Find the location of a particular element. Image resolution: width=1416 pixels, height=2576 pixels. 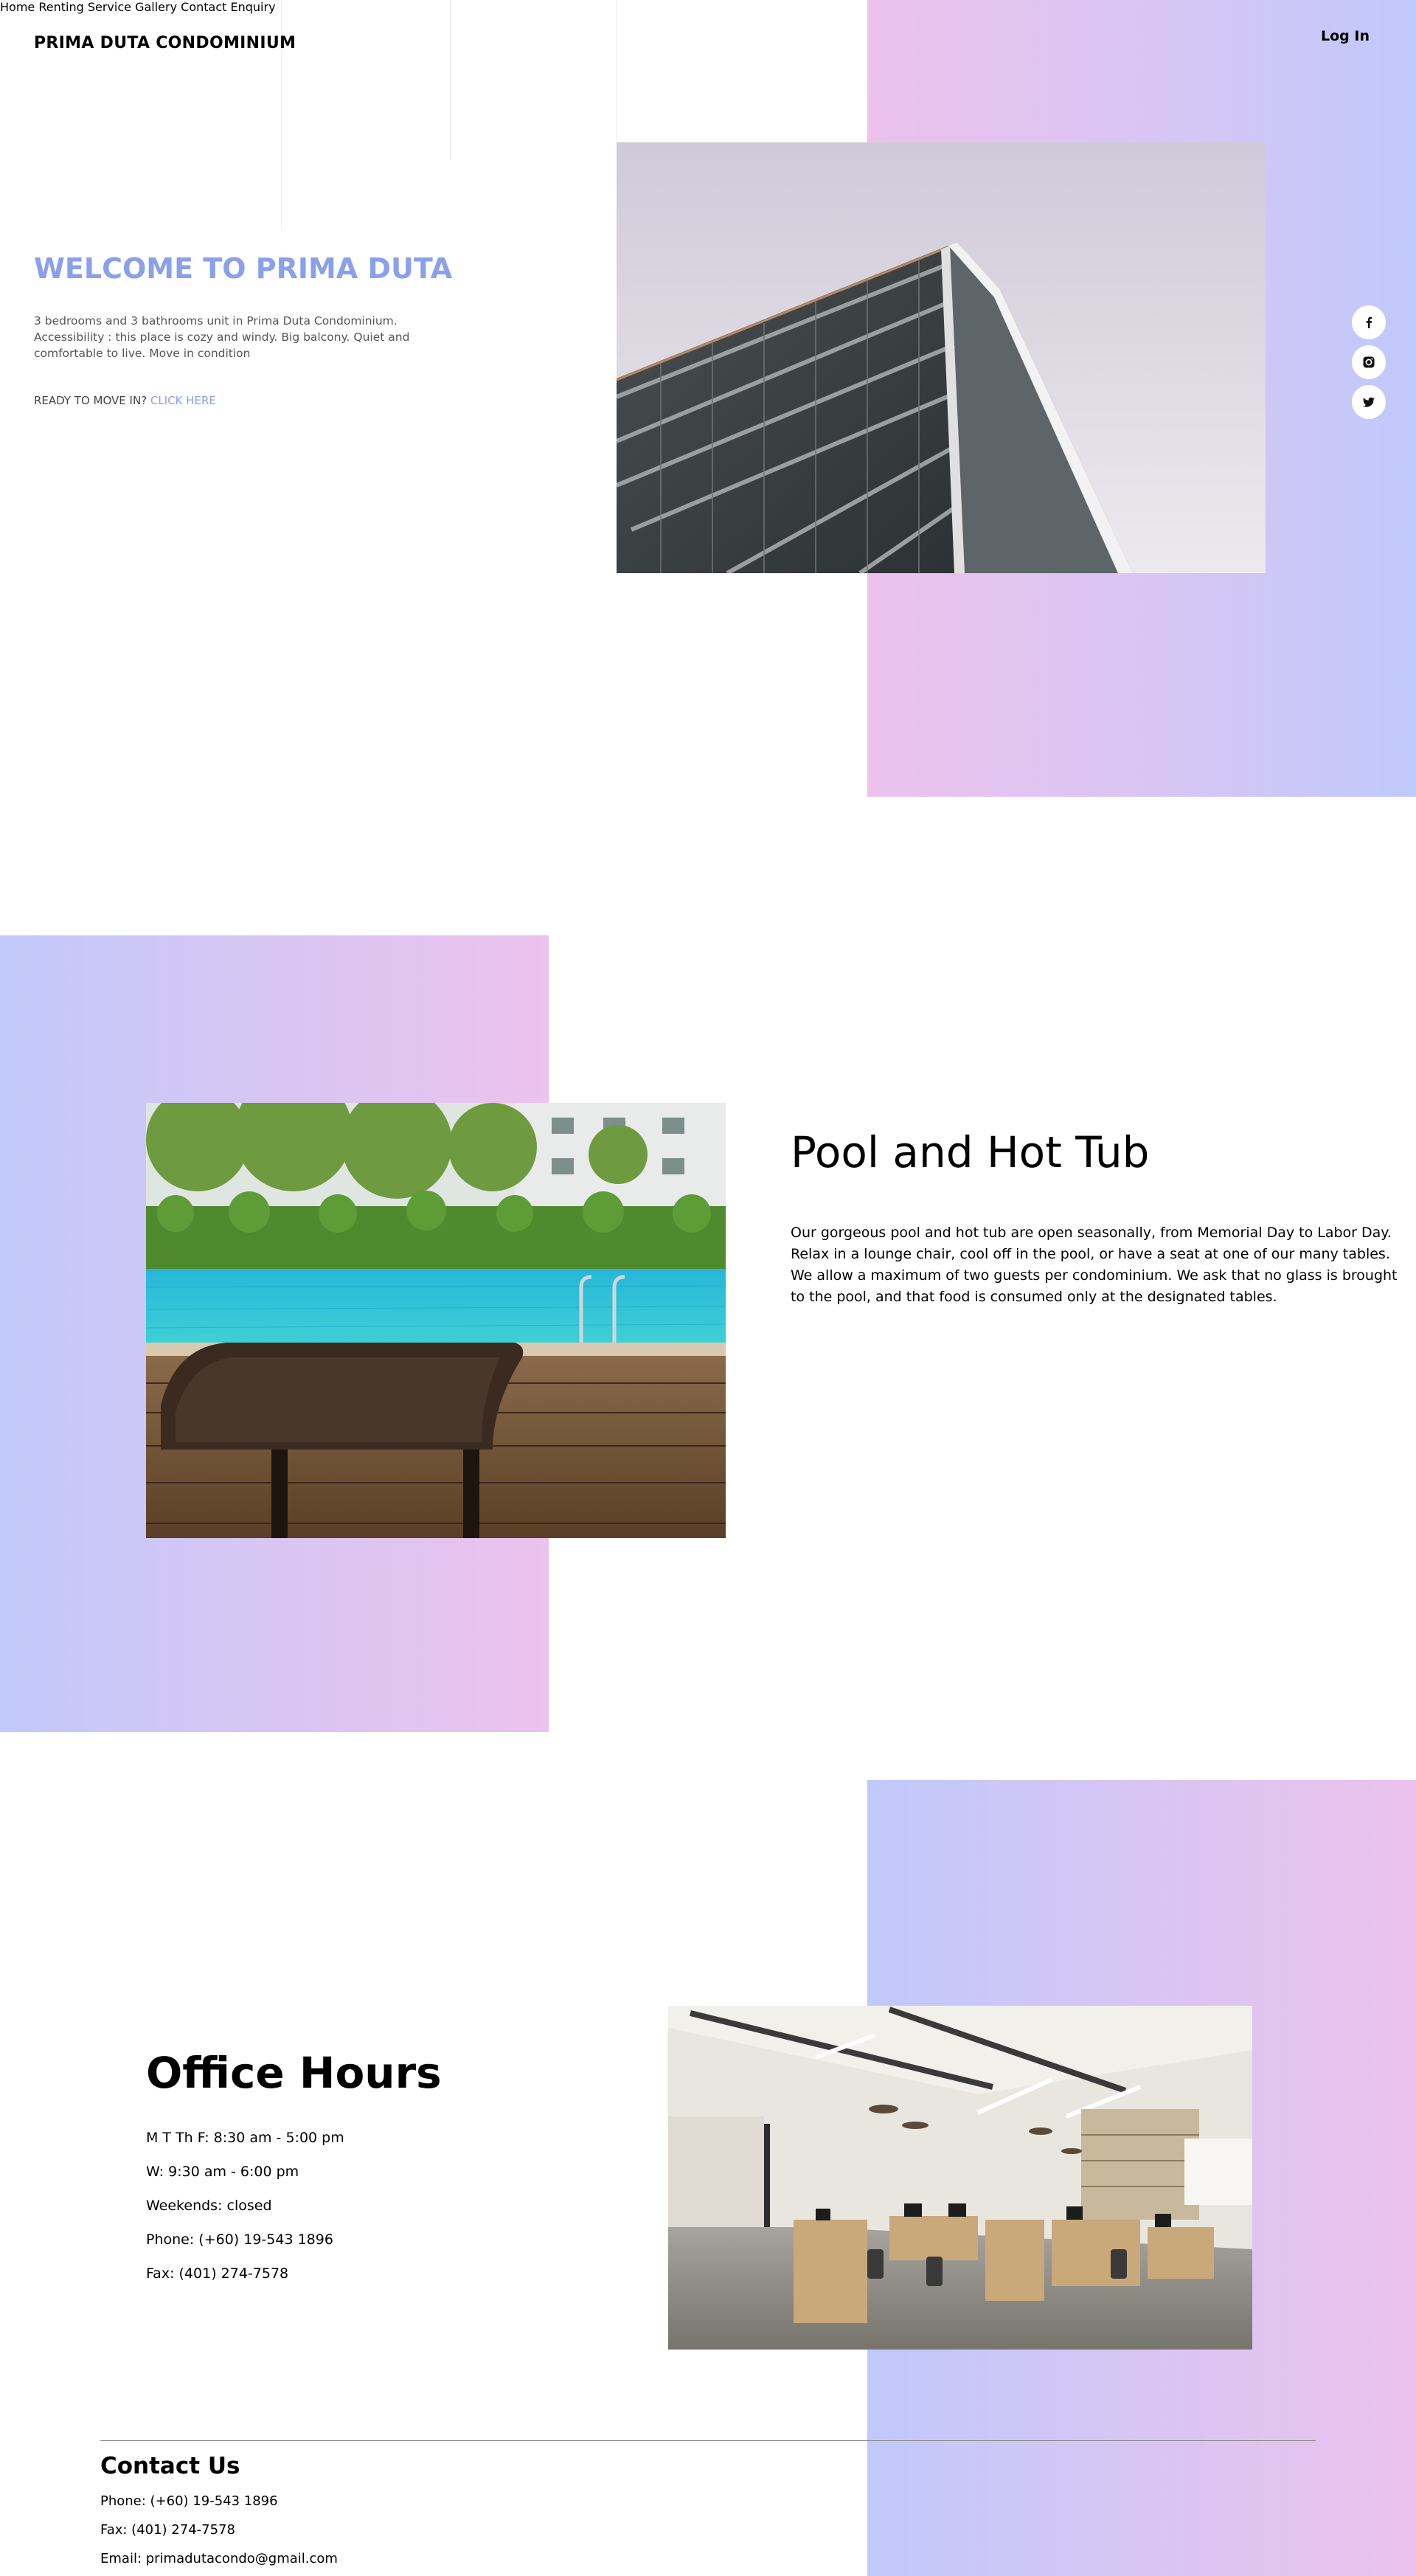

pool-photo is located at coordinates (436, 1321).